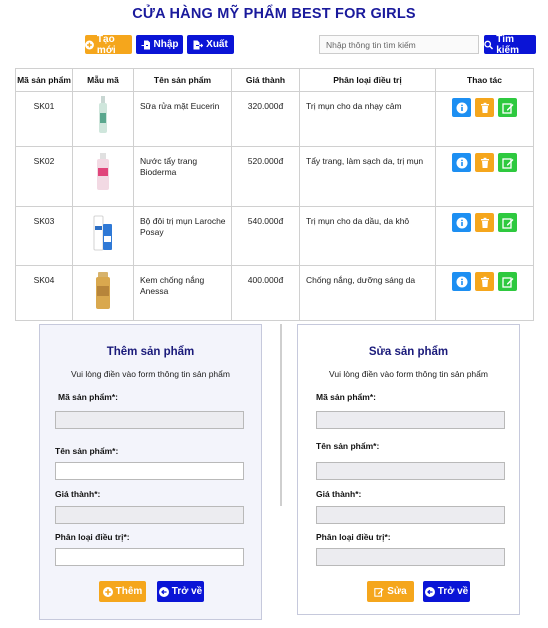 Image resolution: width=548 pixels, height=628 pixels. I want to click on edit-back-button: Trở về, so click(446, 591).